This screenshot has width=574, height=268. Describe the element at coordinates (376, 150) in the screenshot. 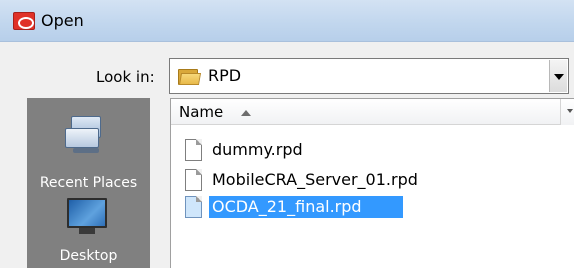

I see `file-row: dummy.rpd` at that location.